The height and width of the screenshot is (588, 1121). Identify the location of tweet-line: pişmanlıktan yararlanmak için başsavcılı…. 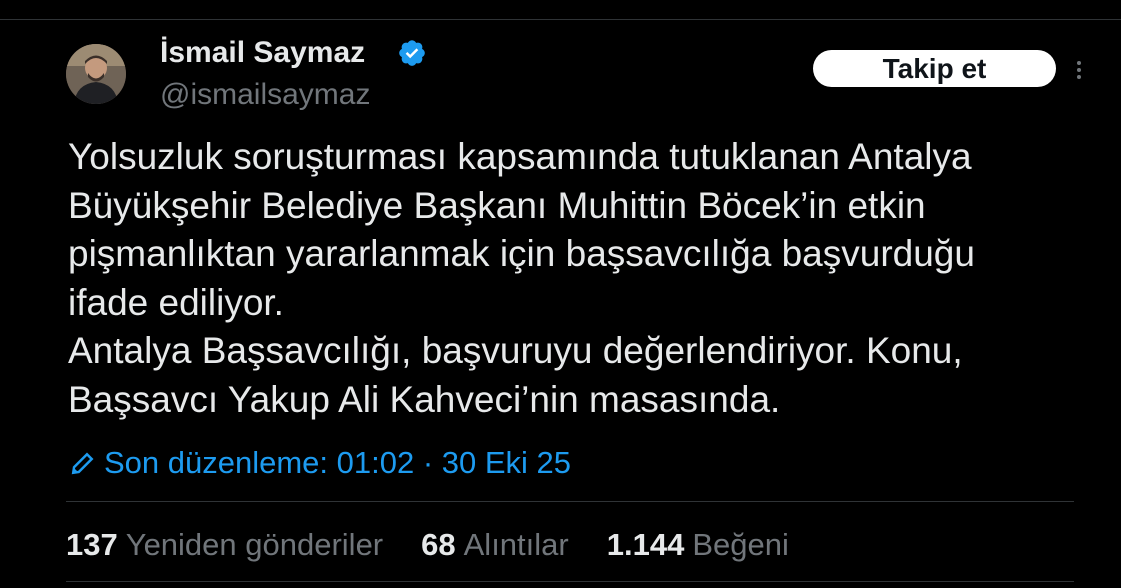
(521, 253).